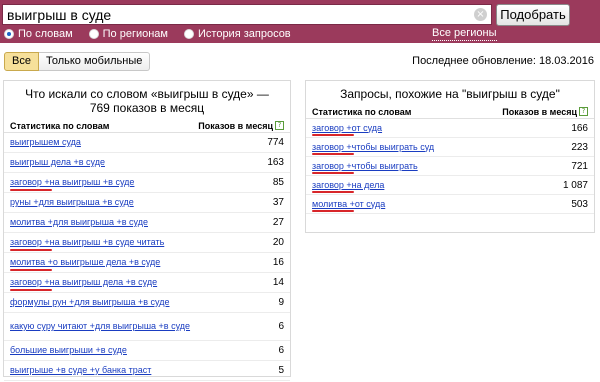 This screenshot has height=382, width=600. I want to click on impressions-count: 20, so click(278, 242).